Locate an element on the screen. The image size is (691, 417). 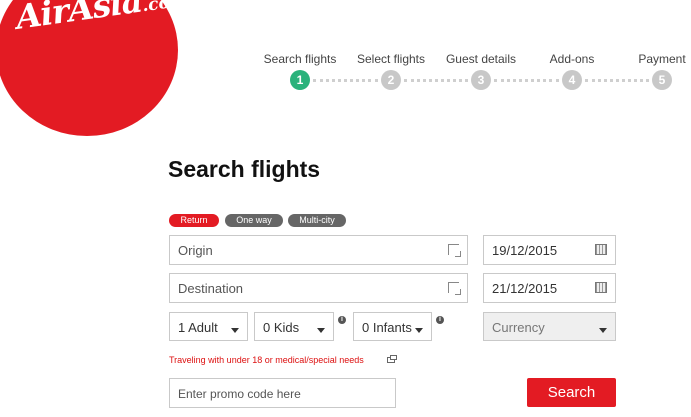
infants-value: 0 Infants is located at coordinates (387, 327).